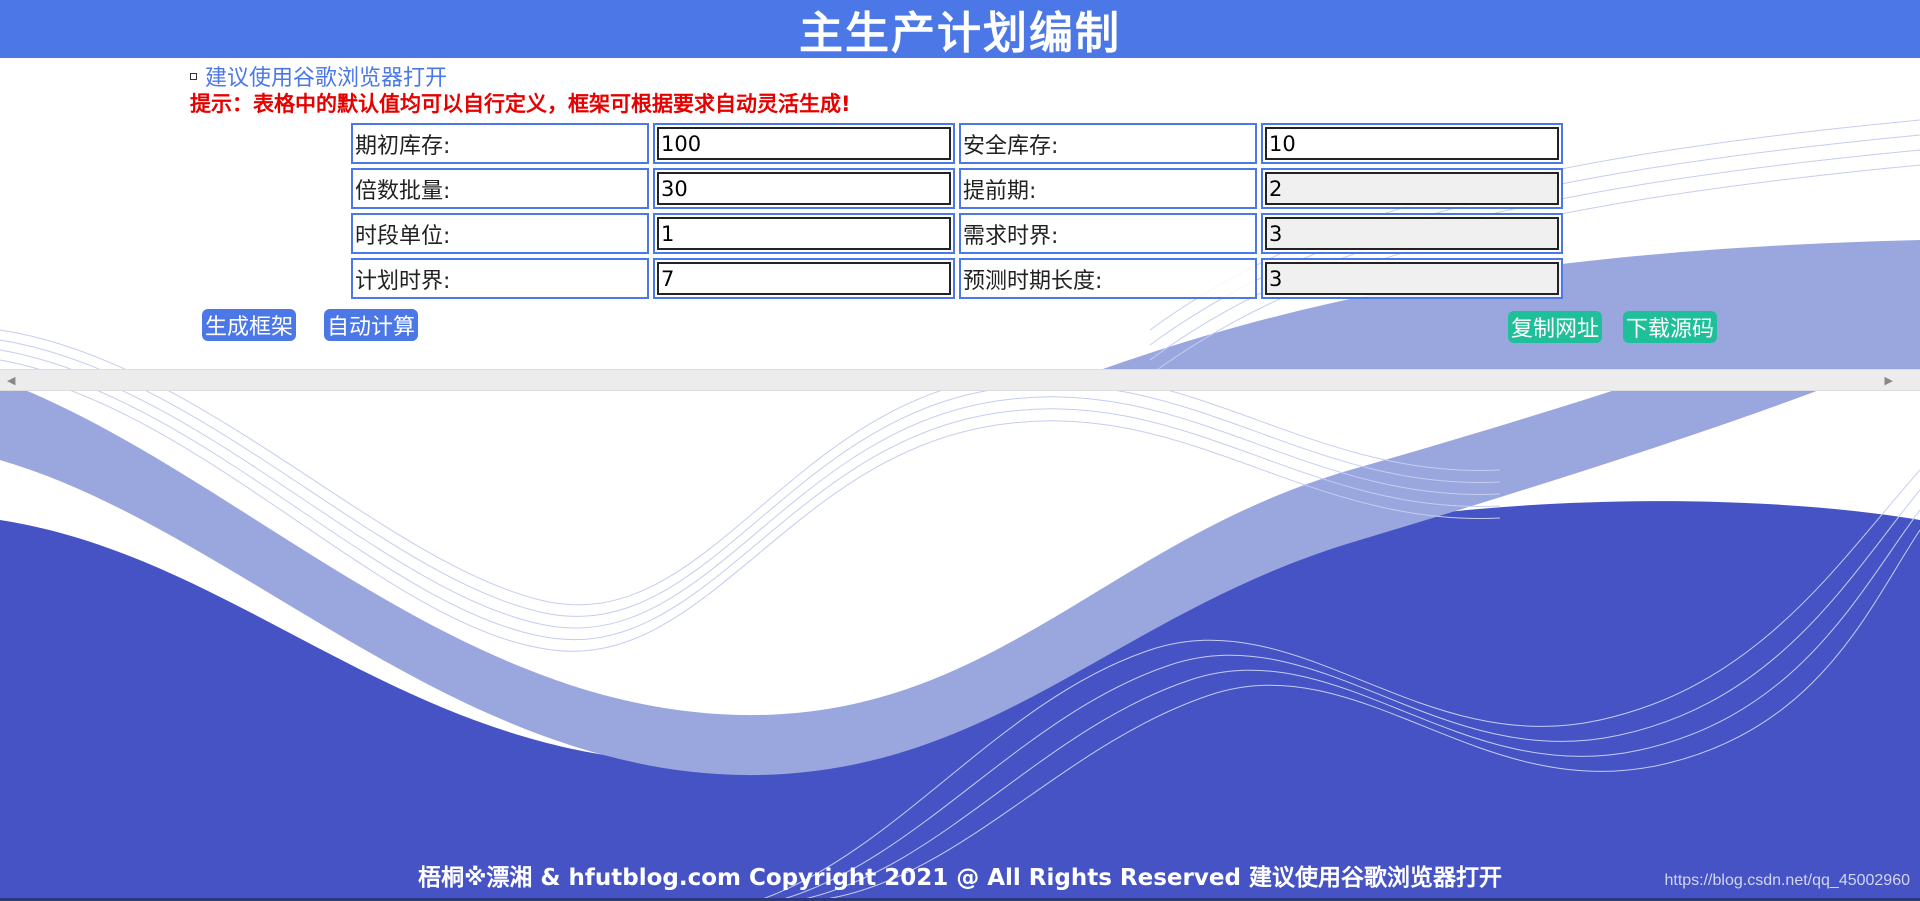 The width and height of the screenshot is (1920, 901). Describe the element at coordinates (11, 380) in the screenshot. I see `scroll-left-icon: ◀` at that location.